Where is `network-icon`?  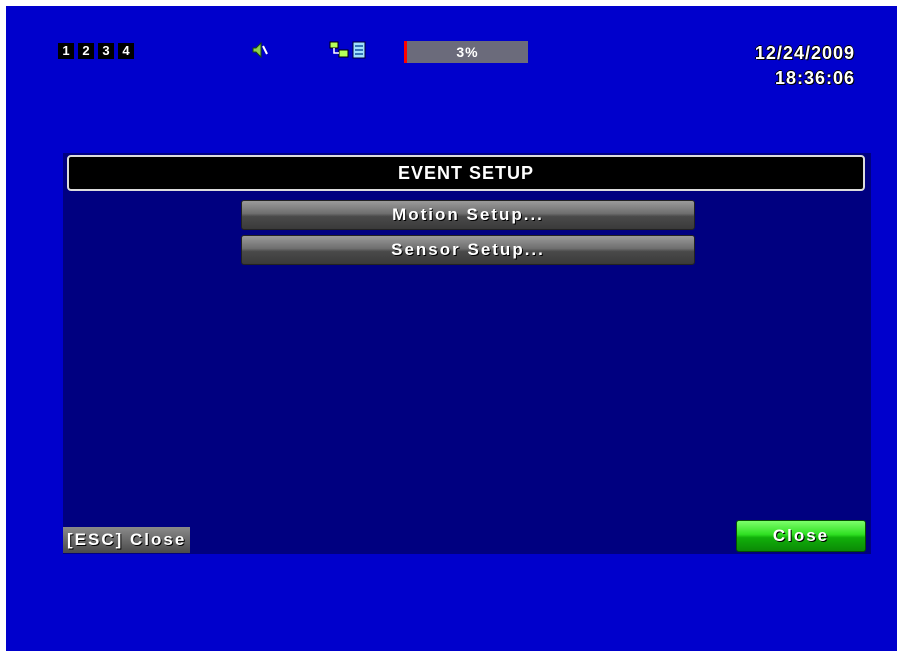 network-icon is located at coordinates (339, 49).